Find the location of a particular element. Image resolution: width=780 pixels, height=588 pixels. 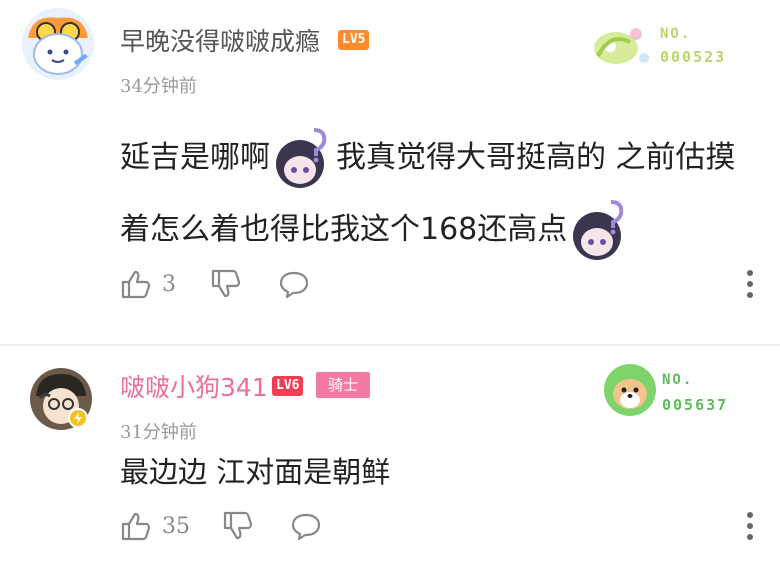

fan-medal-badge: 骑士 is located at coordinates (343, 385).